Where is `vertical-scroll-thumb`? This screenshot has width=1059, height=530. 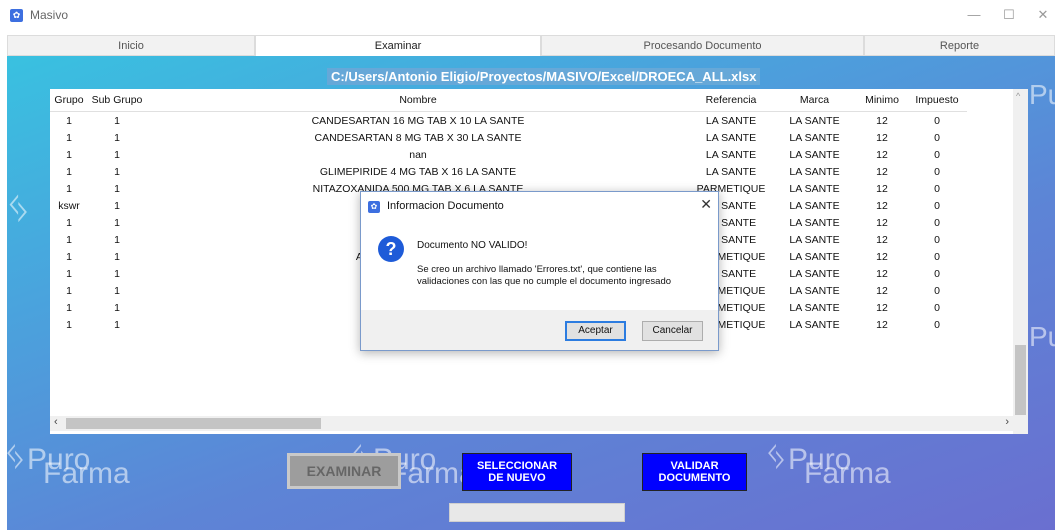 vertical-scroll-thumb is located at coordinates (1020, 380).